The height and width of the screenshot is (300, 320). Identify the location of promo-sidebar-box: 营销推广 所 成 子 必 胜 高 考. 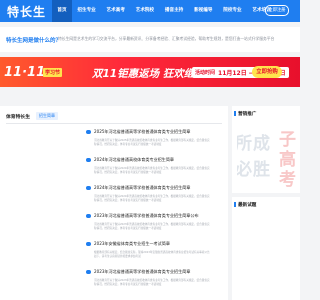
(266, 149).